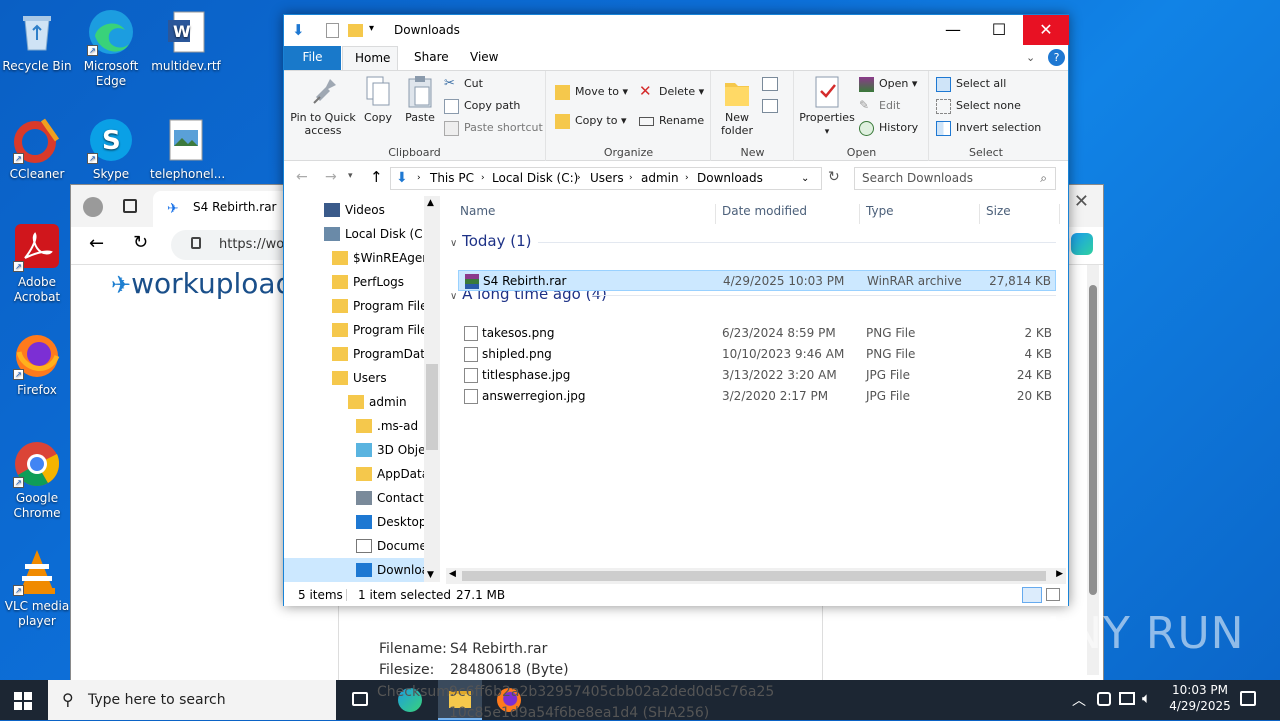 The width and height of the screenshot is (1280, 721). What do you see at coordinates (591, 93) in the screenshot?
I see `move-to-button: Move to ▾` at bounding box center [591, 93].